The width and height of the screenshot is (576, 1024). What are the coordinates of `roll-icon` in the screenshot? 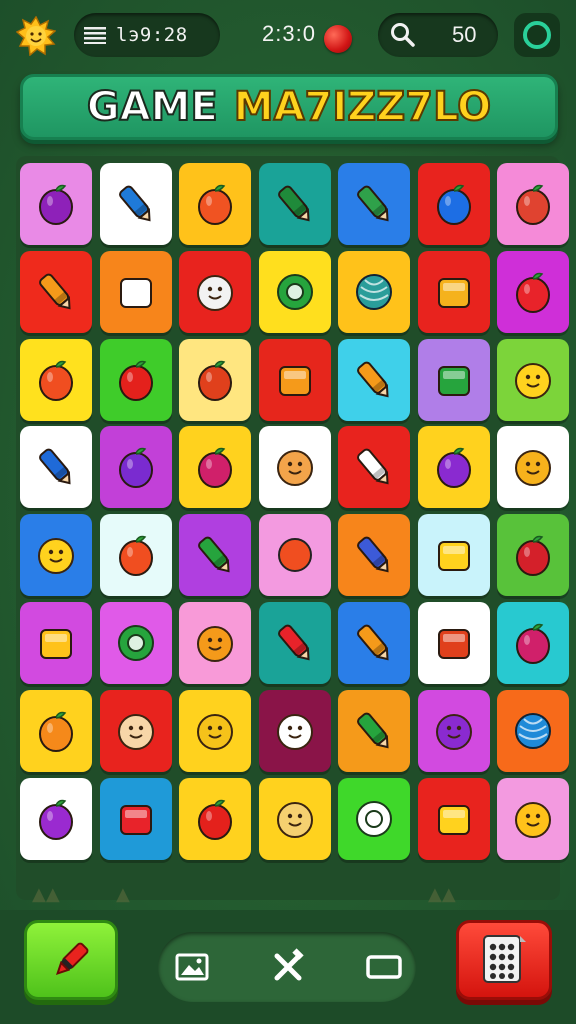 It's located at (373, 554).